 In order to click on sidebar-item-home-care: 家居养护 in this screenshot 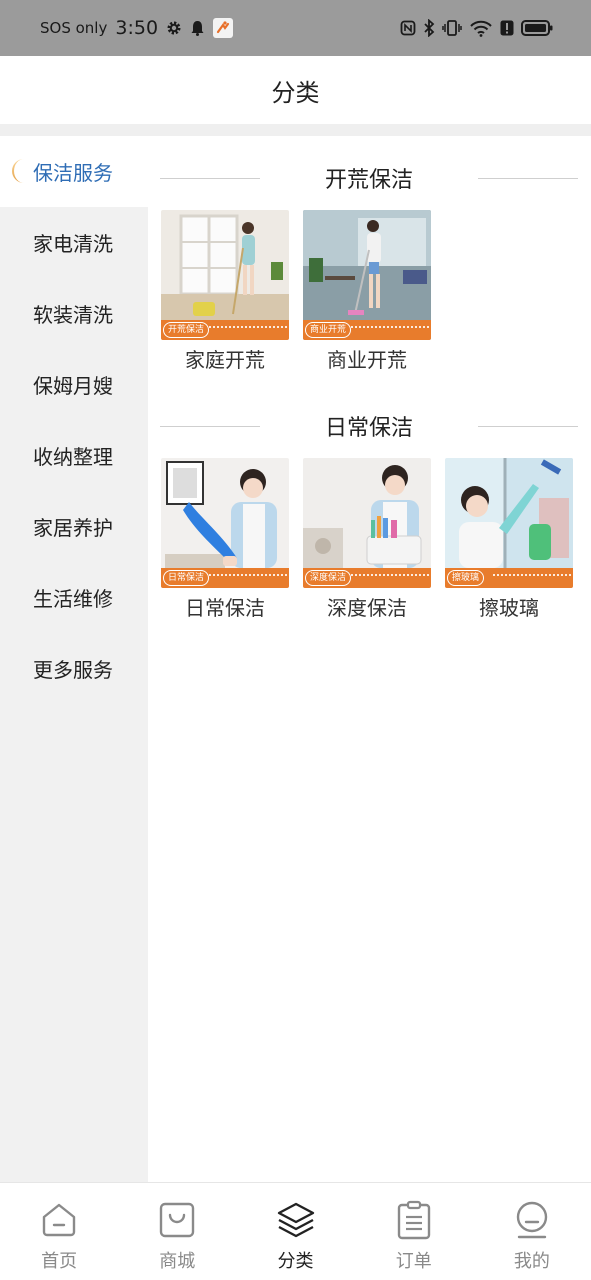, I will do `click(74, 526)`.